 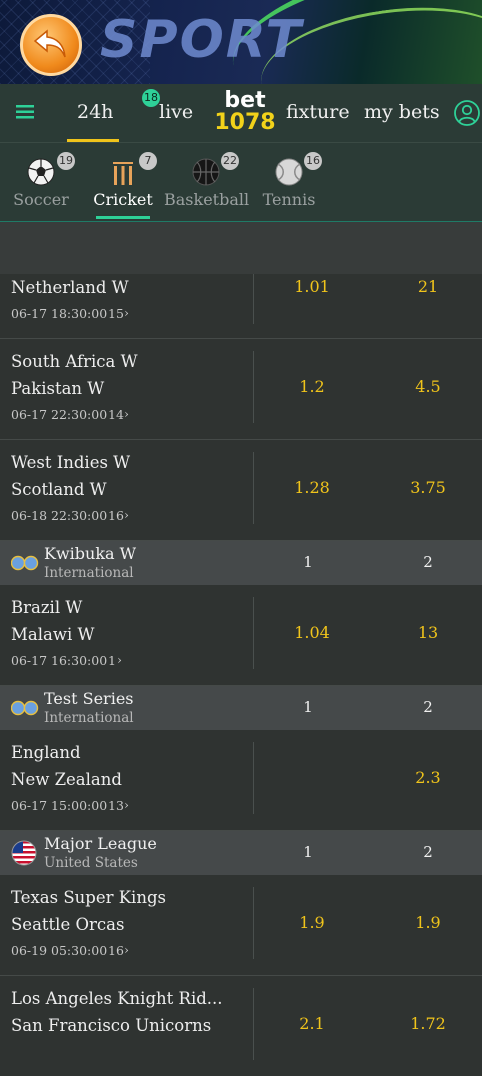 I want to click on team-away: New Zealand, so click(x=66, y=779).